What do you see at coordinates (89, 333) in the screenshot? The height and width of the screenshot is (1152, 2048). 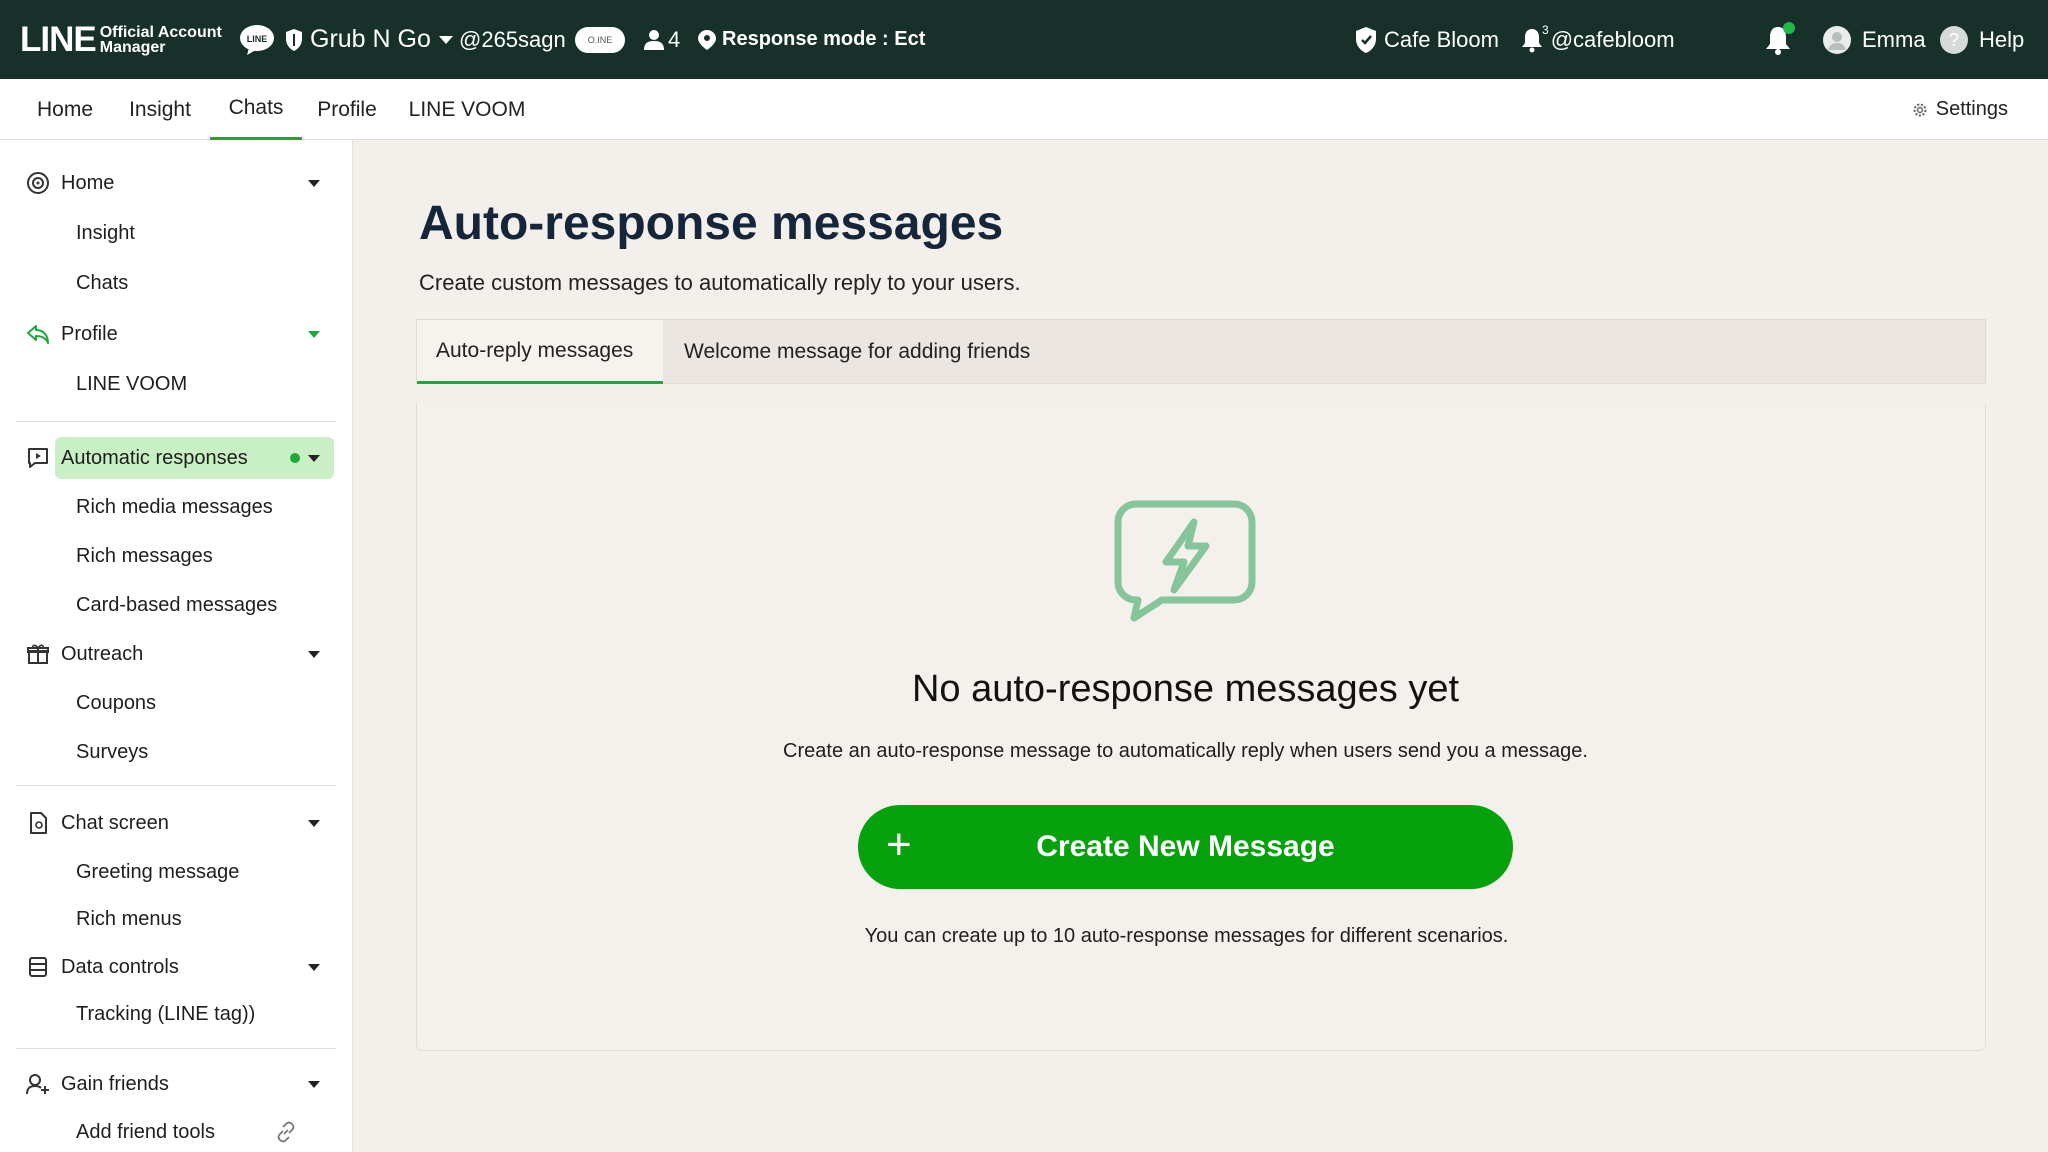 I see `sidebar-item-label: Profile` at bounding box center [89, 333].